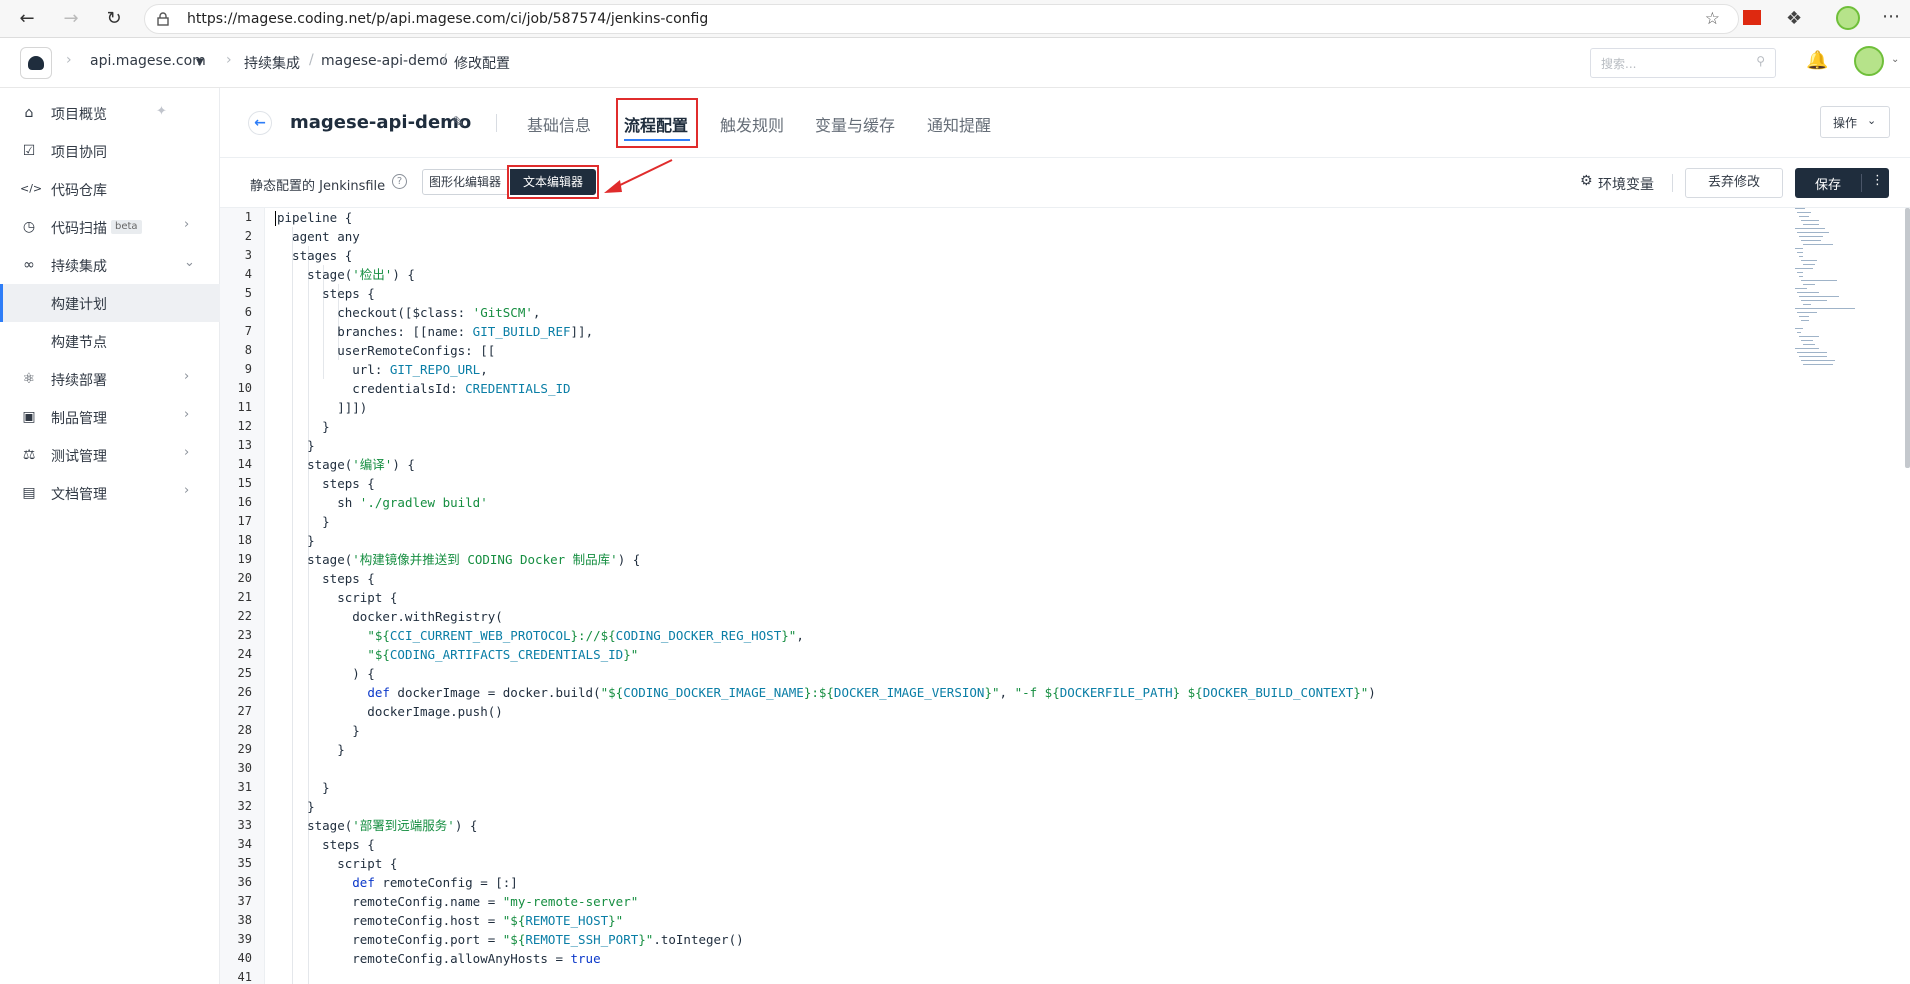 This screenshot has height=984, width=1910. What do you see at coordinates (409, 312) in the screenshot?
I see `code-line: checkout([$class: 'GitSCM',` at bounding box center [409, 312].